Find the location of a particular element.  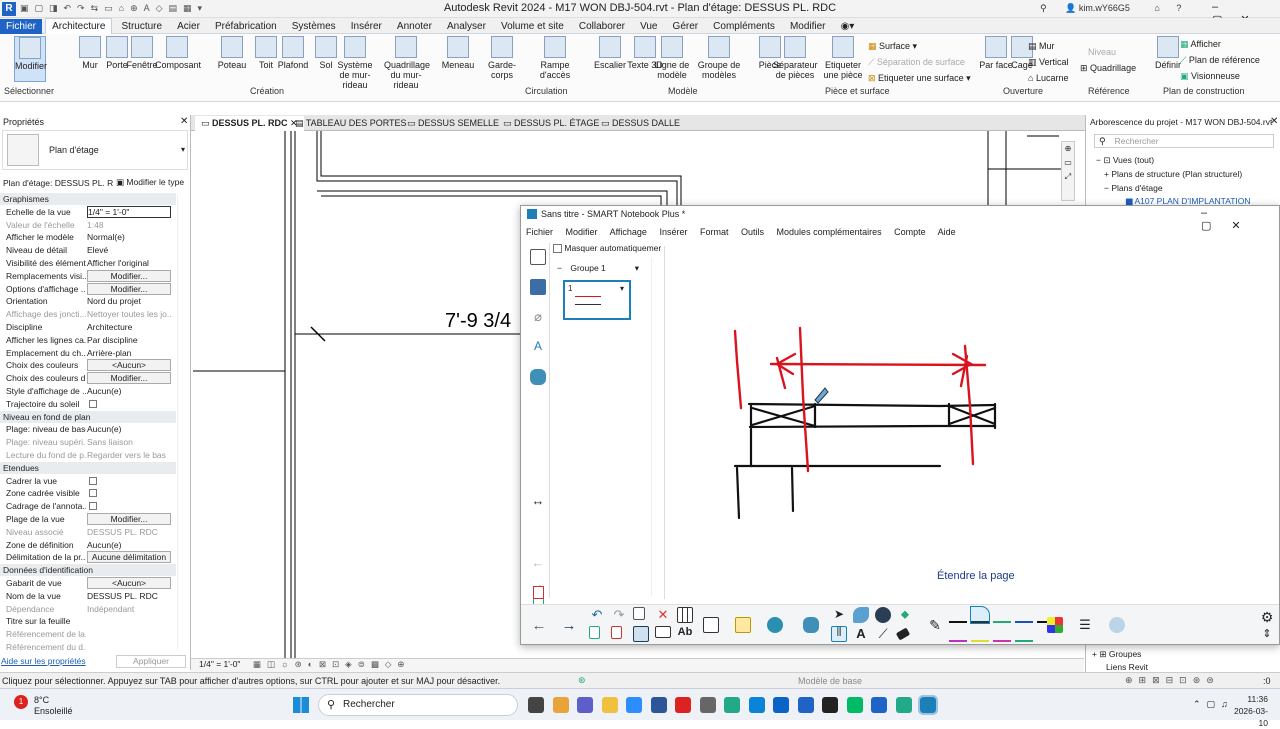

menu-outils: Outils is located at coordinates (752, 232).